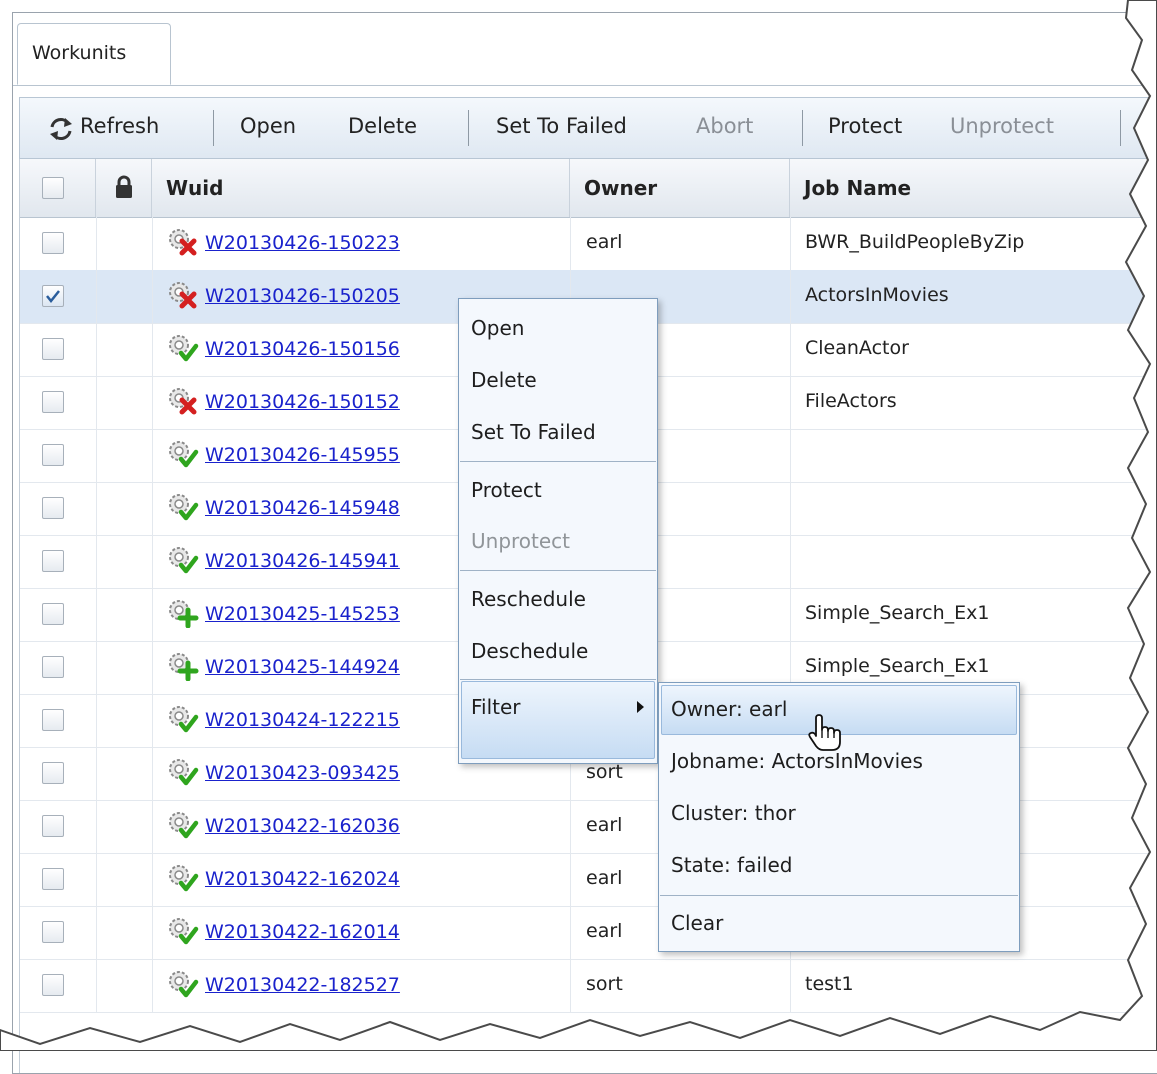  I want to click on submenu-arrow-icon, so click(640, 707).